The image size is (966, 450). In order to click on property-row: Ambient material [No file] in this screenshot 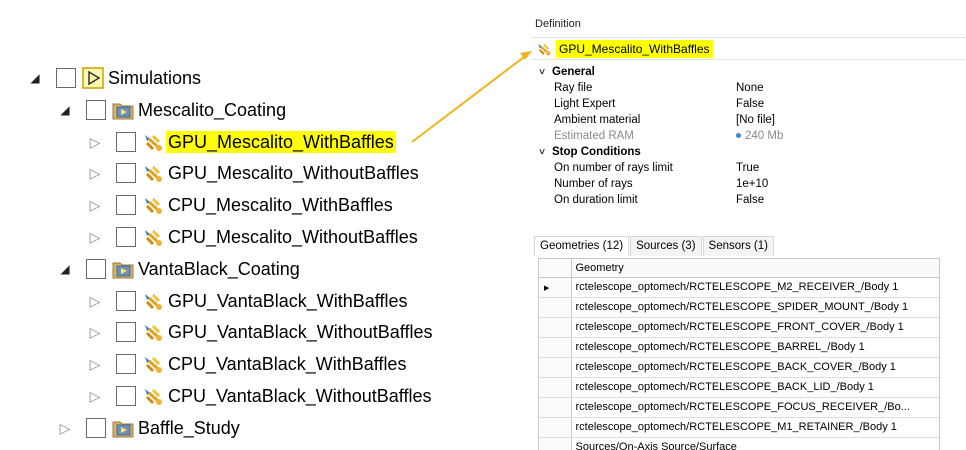, I will do `click(749, 120)`.